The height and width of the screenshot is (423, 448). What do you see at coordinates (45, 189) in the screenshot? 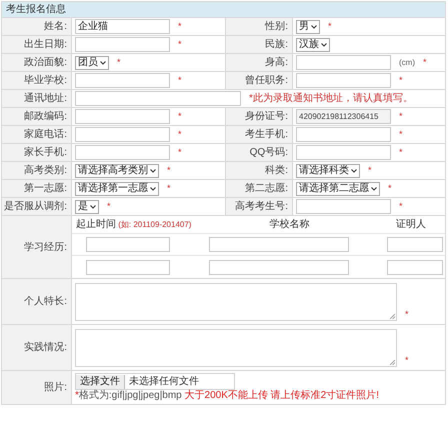
I see `field-label: 第一志愿:` at bounding box center [45, 189].